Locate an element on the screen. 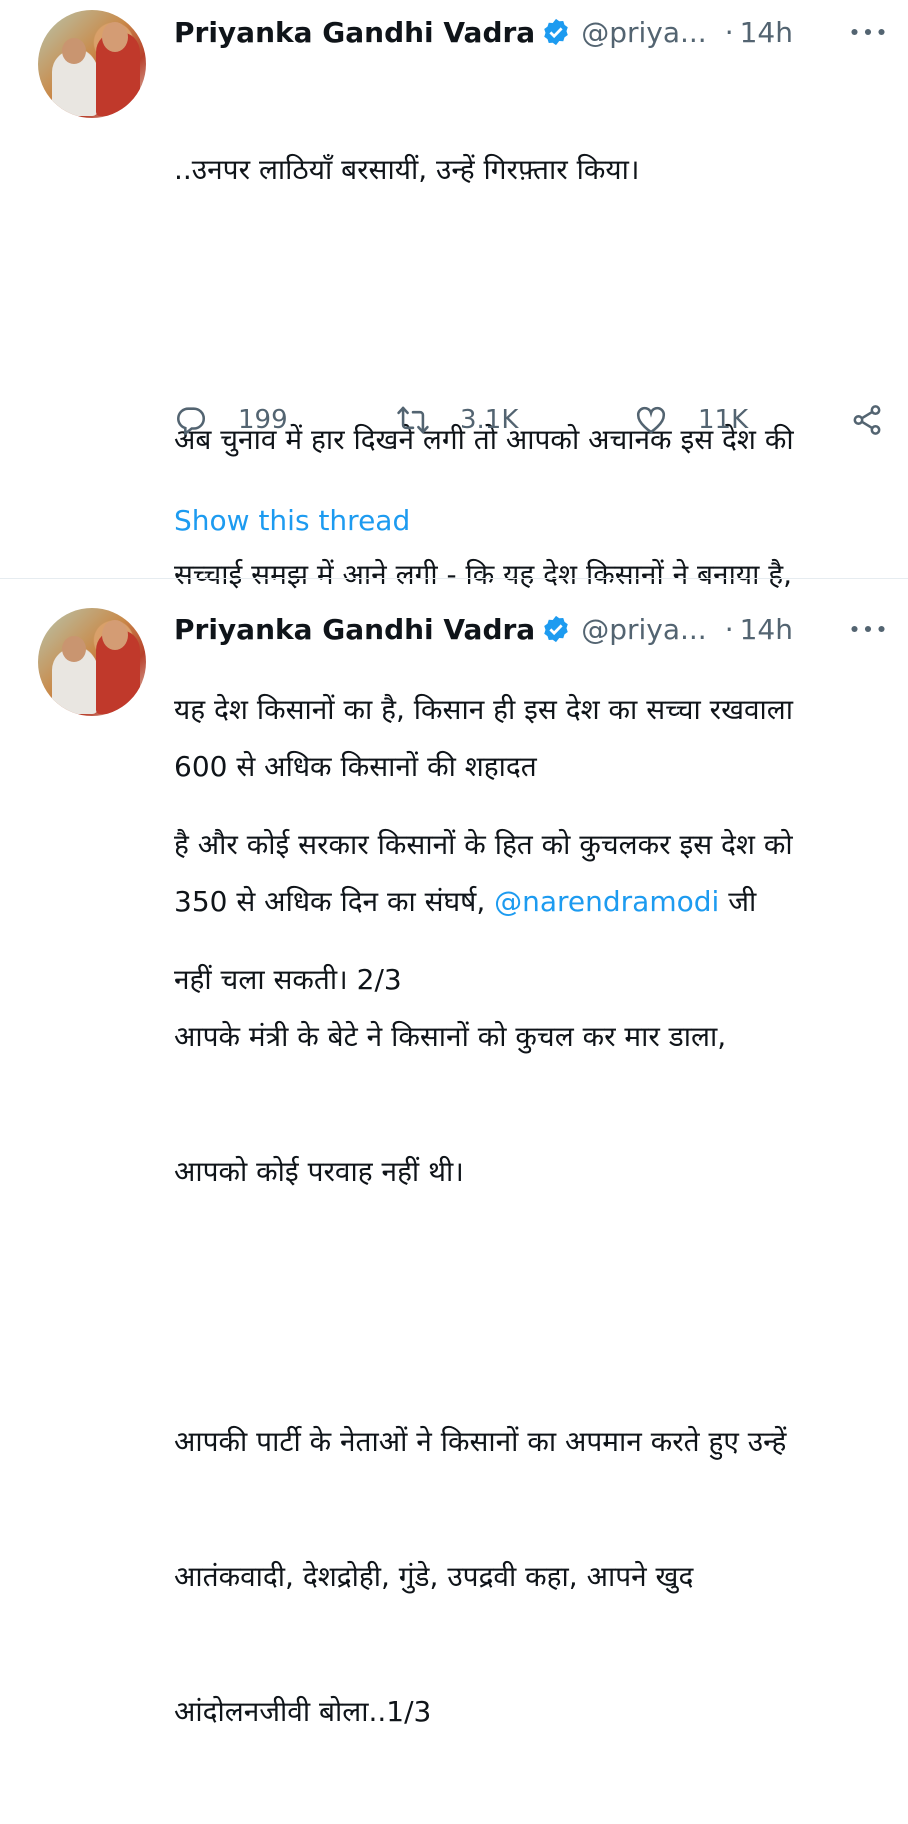 The width and height of the screenshot is (908, 1824). tweet-actions: 199 3.1K 11K is located at coordinates (534, 420).